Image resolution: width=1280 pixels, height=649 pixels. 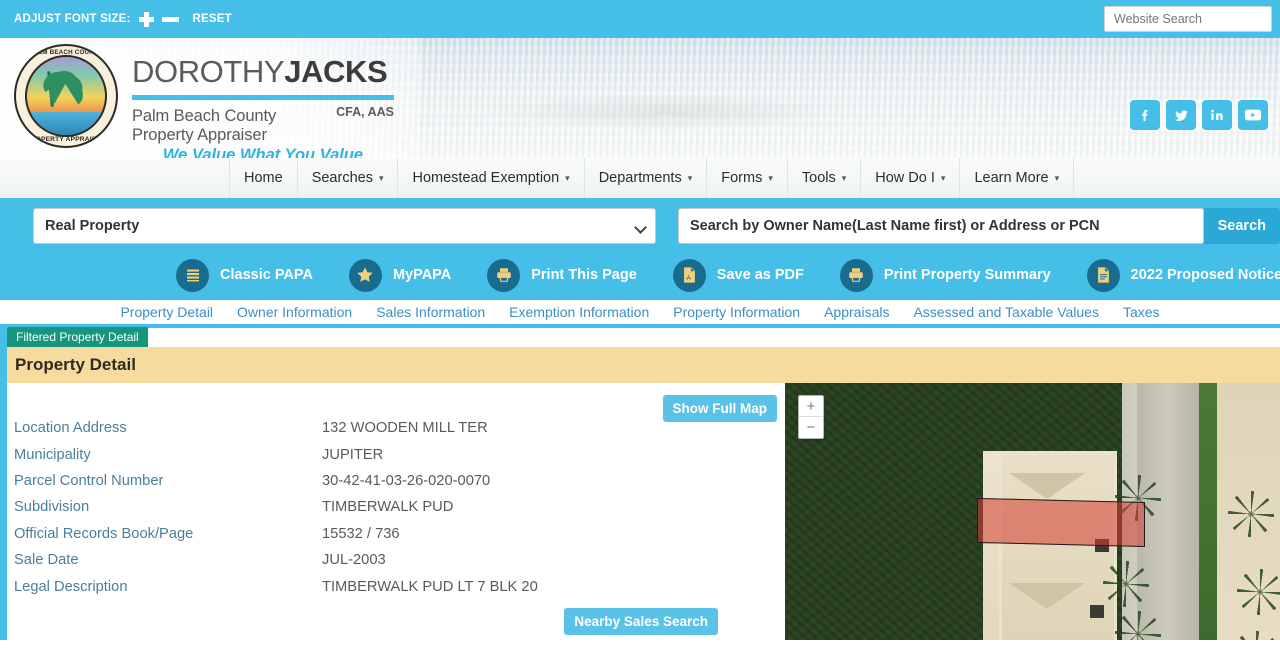 I want to click on nav-item-learn-more: Learn More ▾, so click(x=1017, y=178).